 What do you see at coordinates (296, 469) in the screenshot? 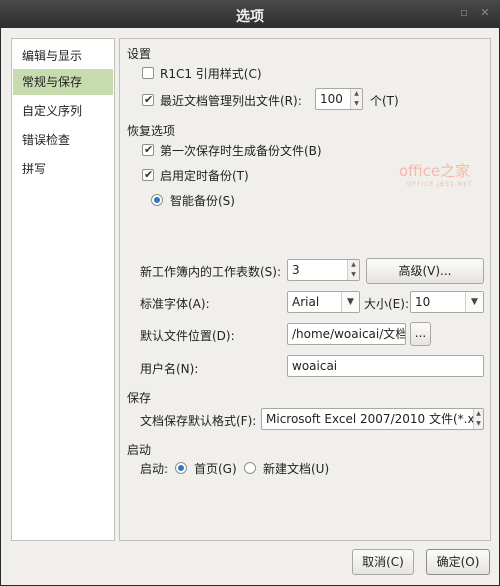
I see `startup-new-doc-label: 新建文档(U)` at bounding box center [296, 469].